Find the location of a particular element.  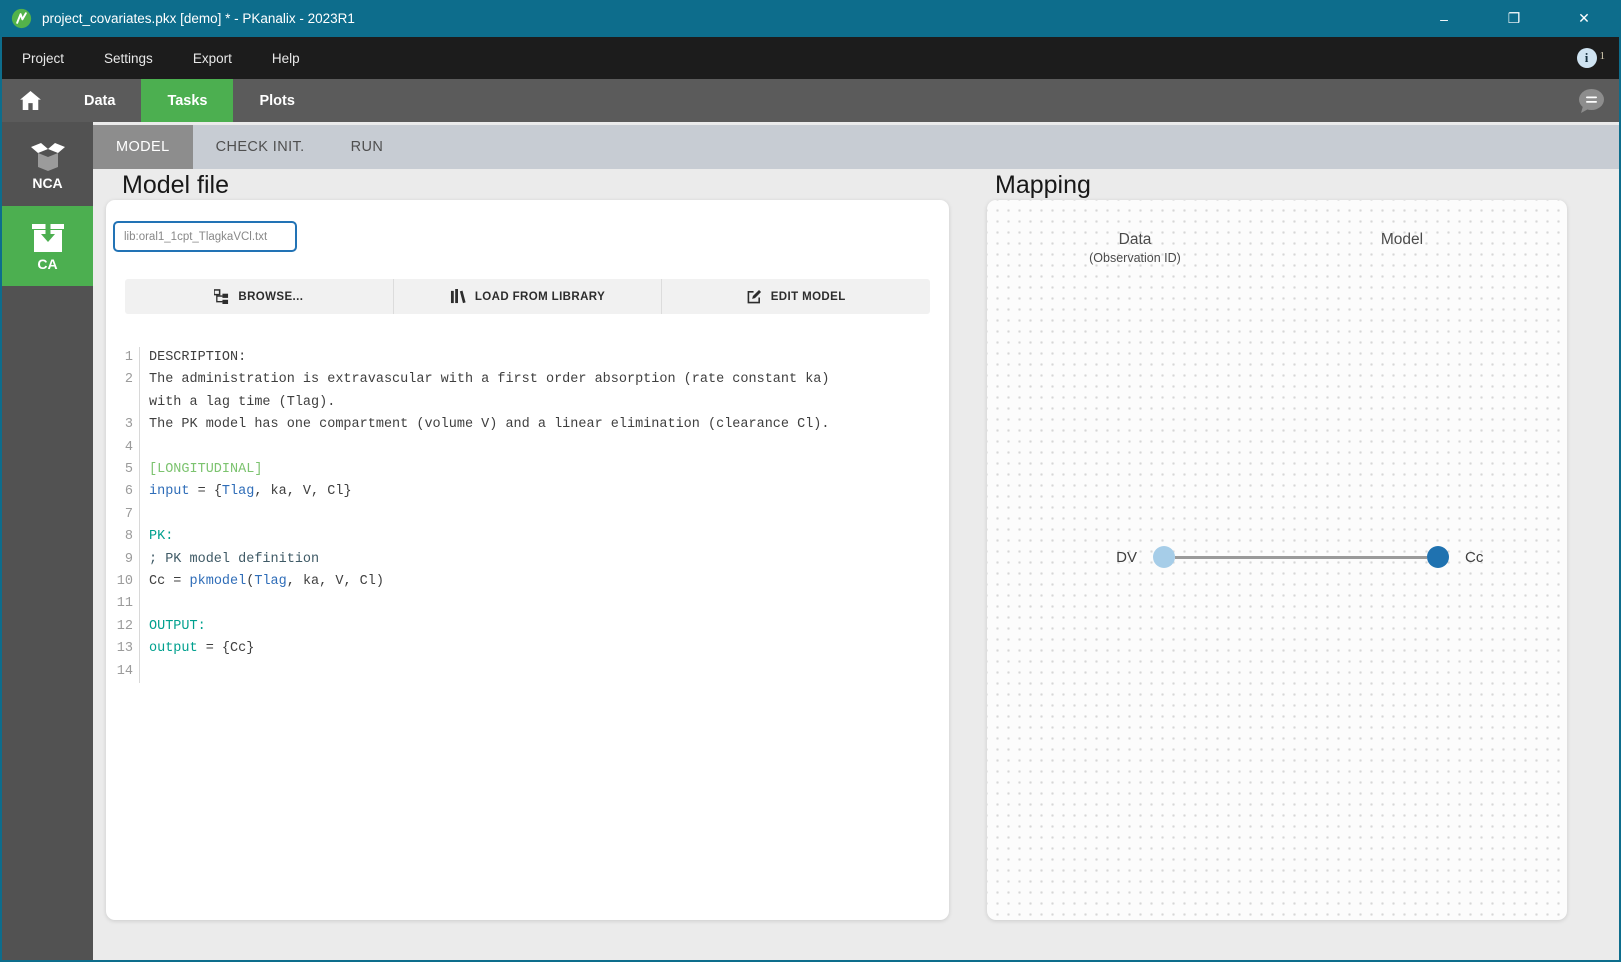

window-controls: – ❐ ✕ is located at coordinates (1514, 18).